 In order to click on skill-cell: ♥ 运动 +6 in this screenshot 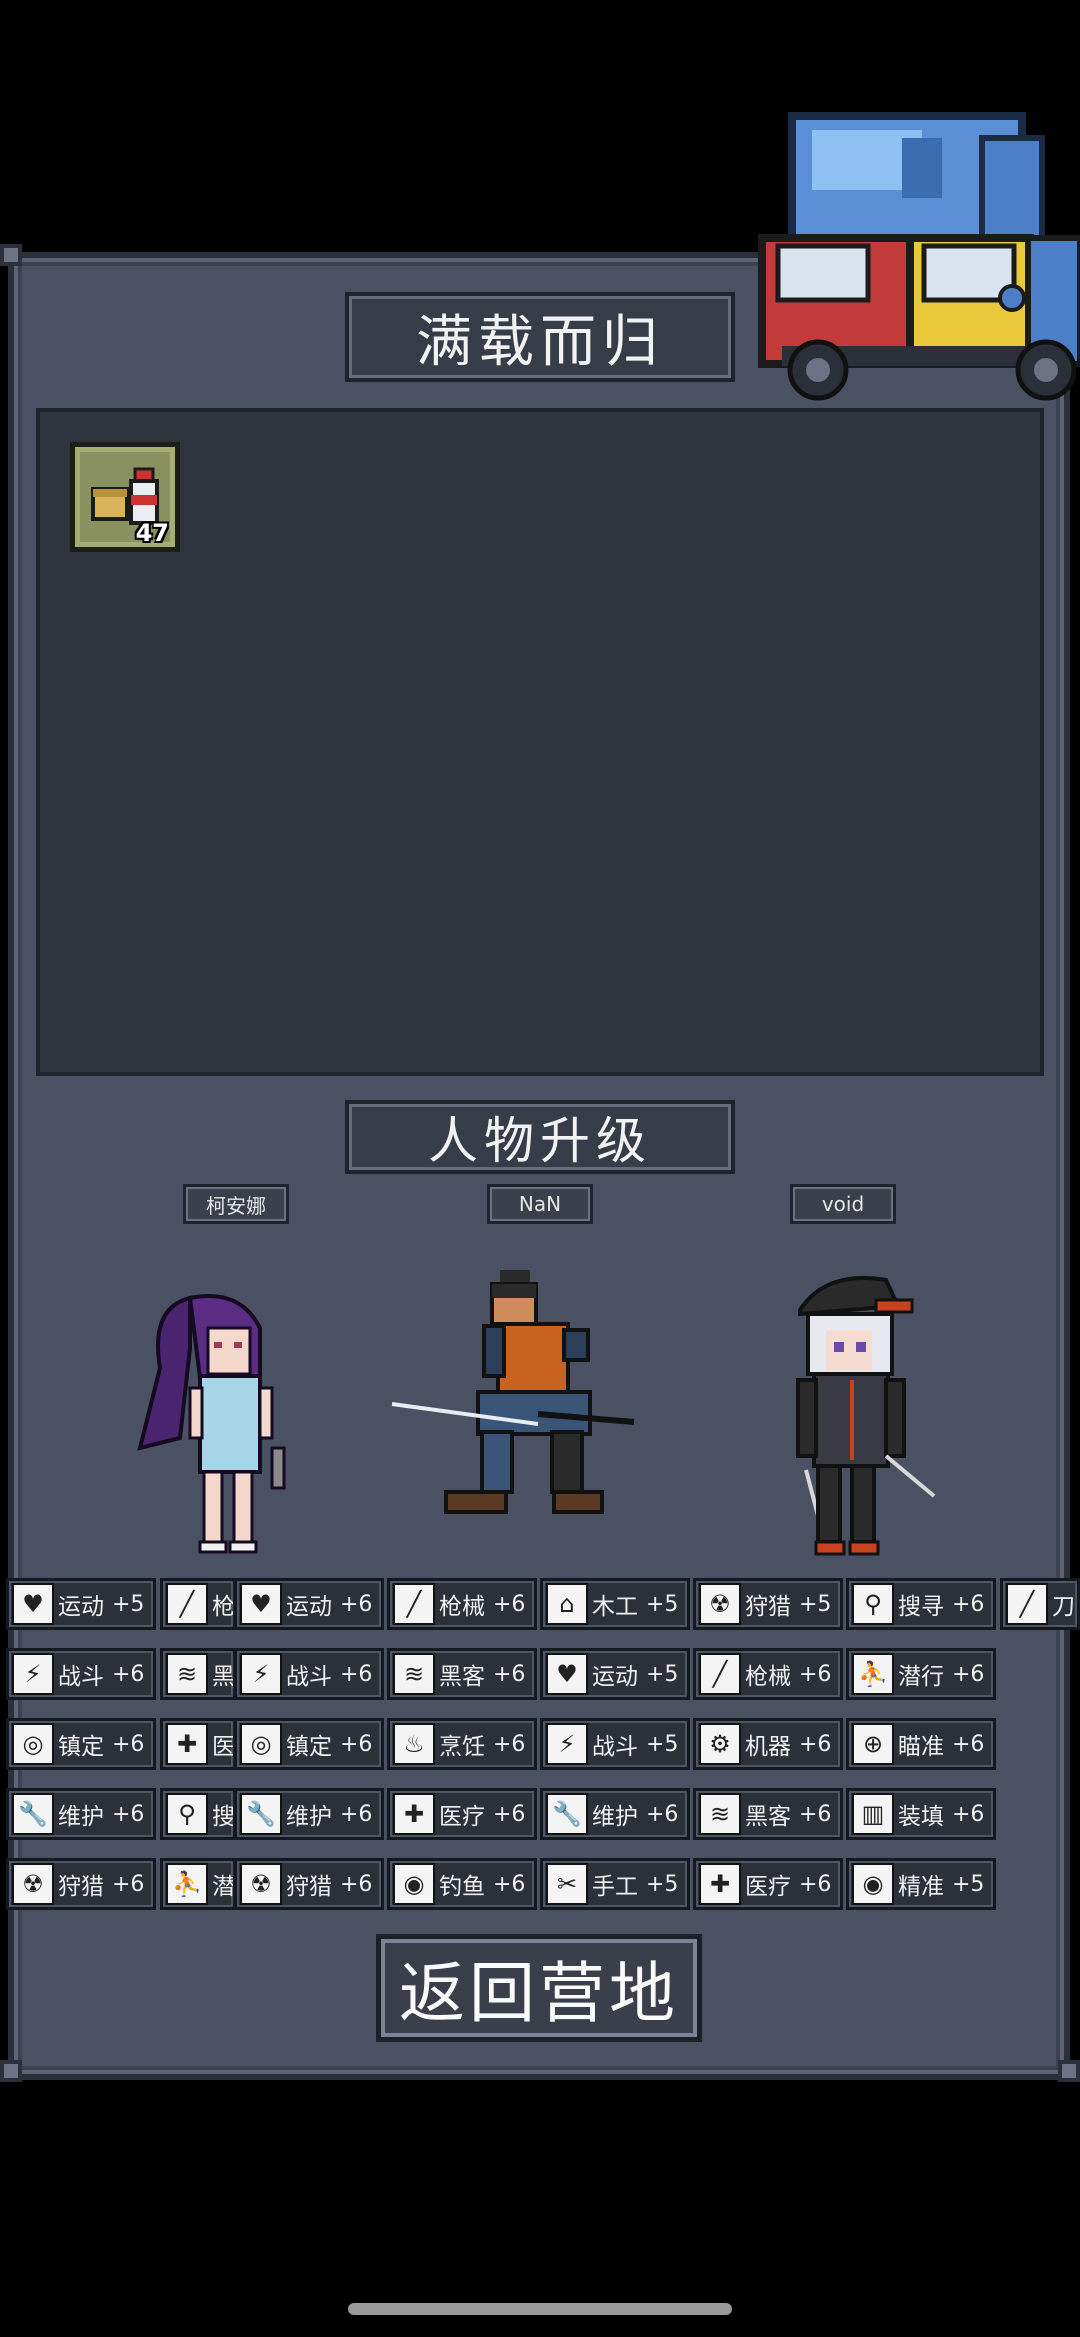, I will do `click(309, 1604)`.